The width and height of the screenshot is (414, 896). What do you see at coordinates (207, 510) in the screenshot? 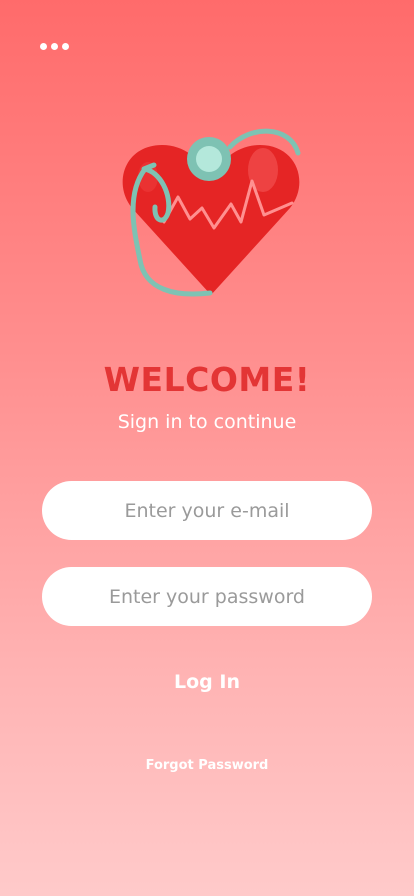
I see `email-field` at bounding box center [207, 510].